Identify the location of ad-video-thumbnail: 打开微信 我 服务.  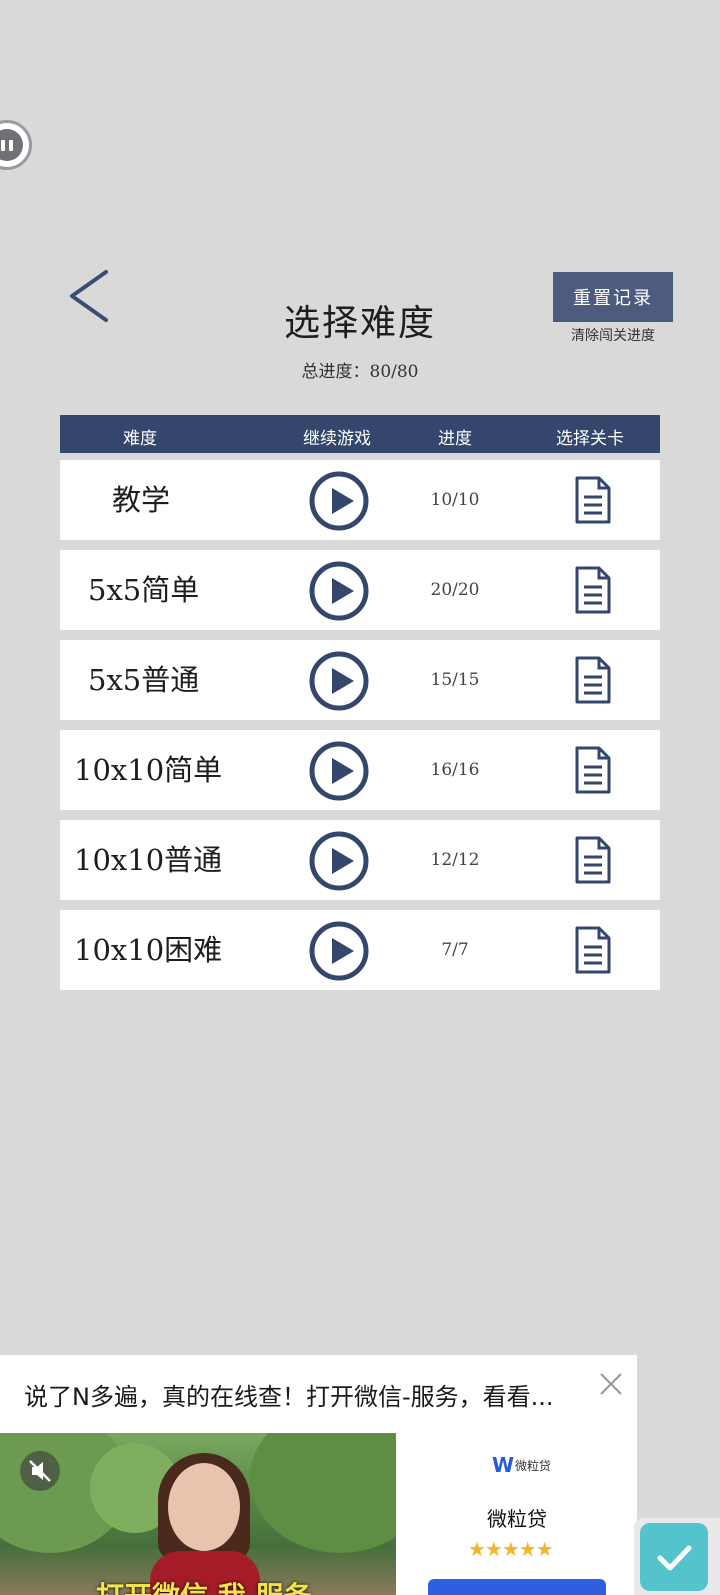
(198, 1514).